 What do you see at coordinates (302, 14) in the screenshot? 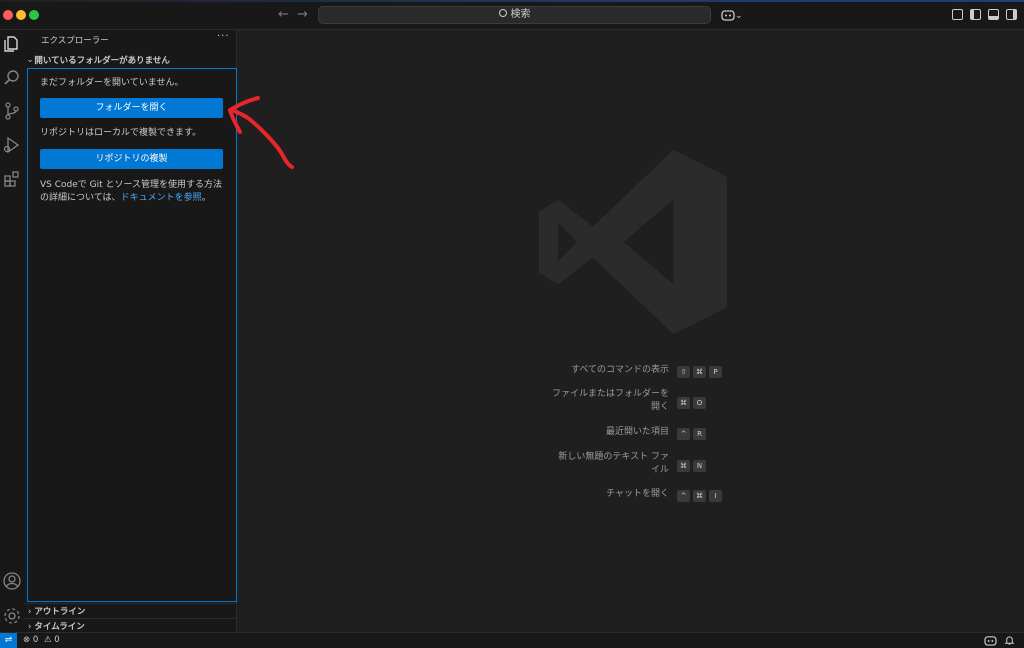
I see `forward-arrow-icon: →` at bounding box center [302, 14].